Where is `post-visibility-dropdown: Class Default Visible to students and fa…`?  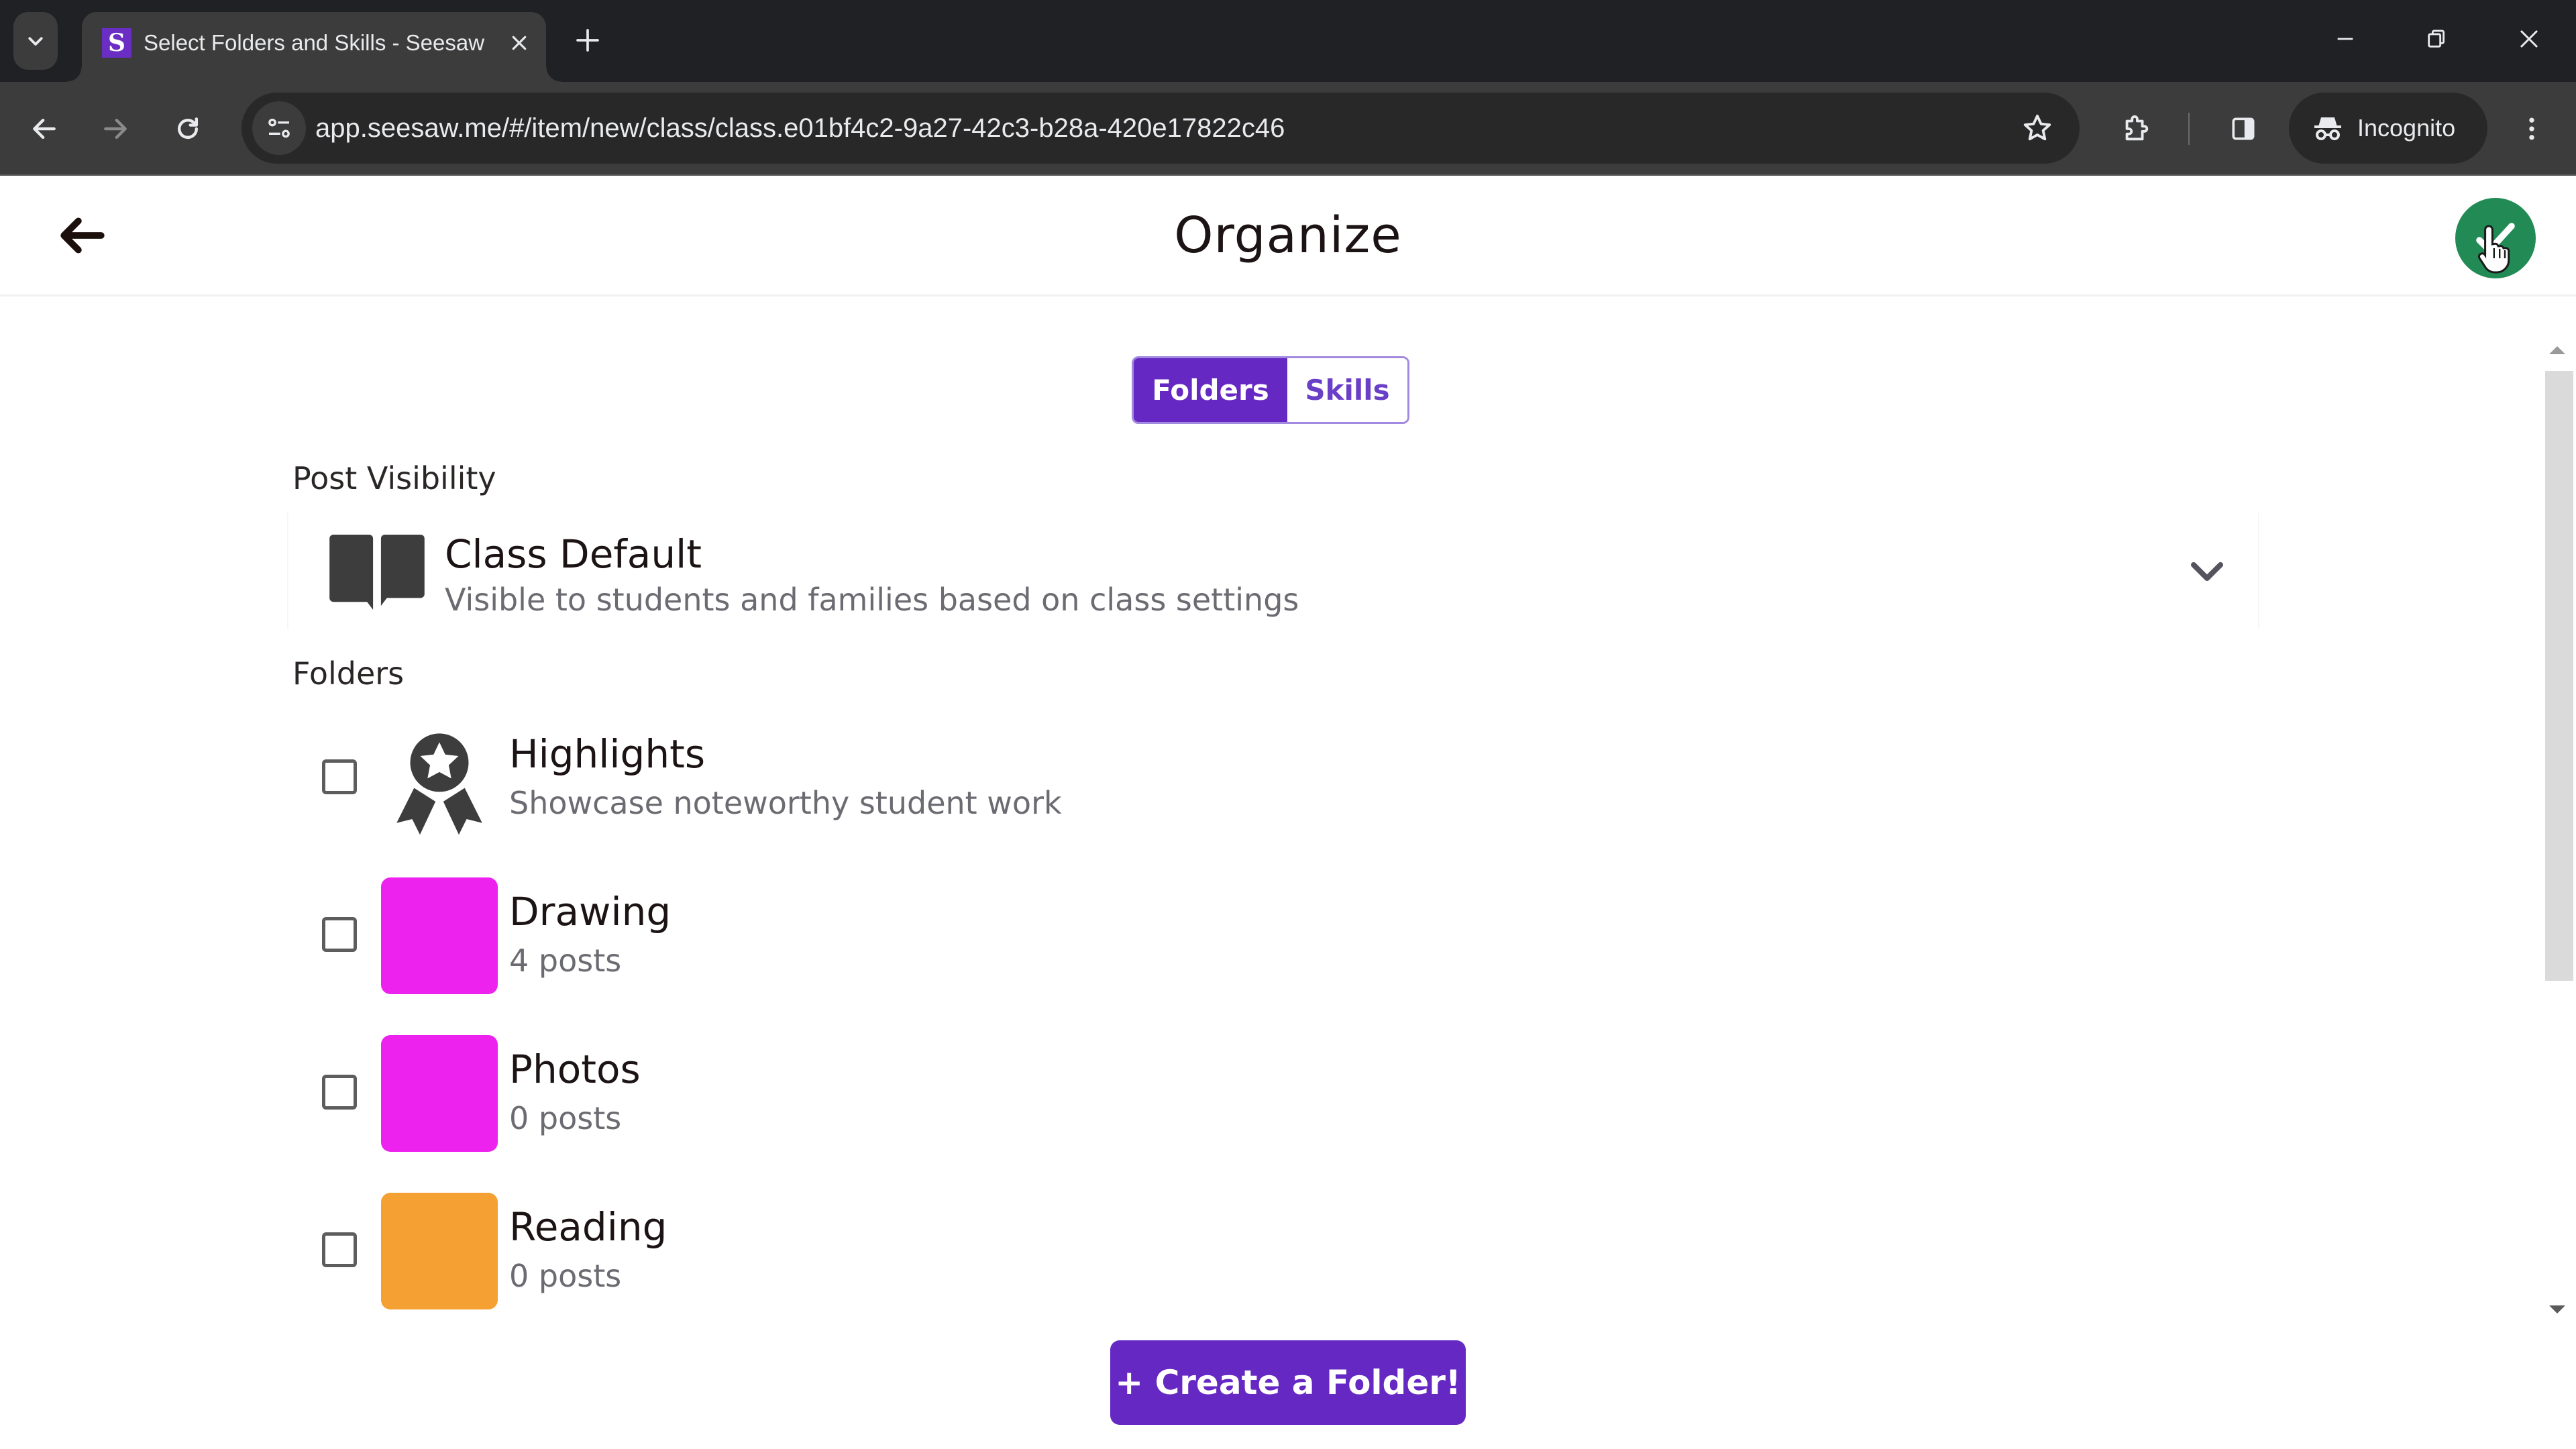
post-visibility-dropdown: Class Default Visible to students and fa… is located at coordinates (1273, 571).